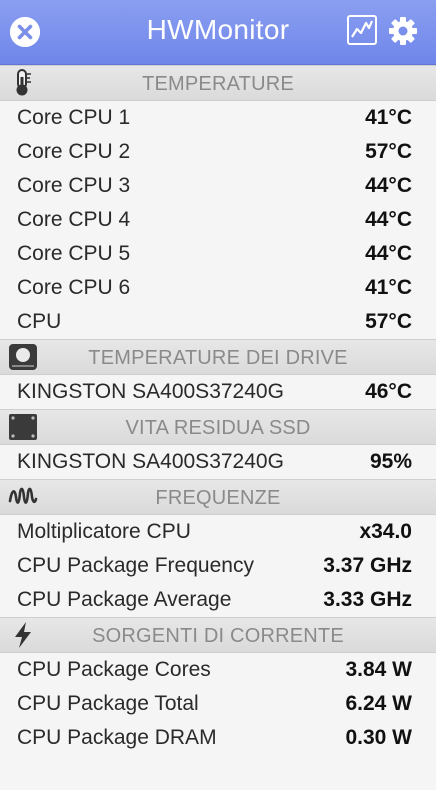 This screenshot has height=790, width=436. Describe the element at coordinates (214, 669) in the screenshot. I see `row-cpu-package-cores: CPU Package Cores 3.84 W` at that location.